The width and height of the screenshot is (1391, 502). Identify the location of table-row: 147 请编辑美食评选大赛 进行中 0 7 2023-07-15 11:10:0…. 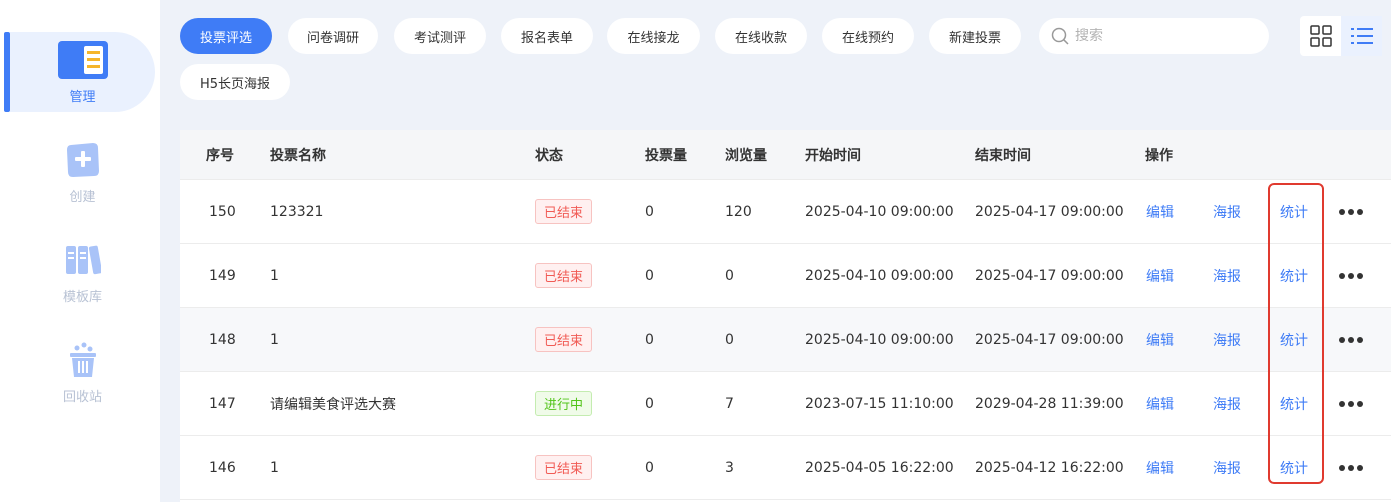
(785, 404).